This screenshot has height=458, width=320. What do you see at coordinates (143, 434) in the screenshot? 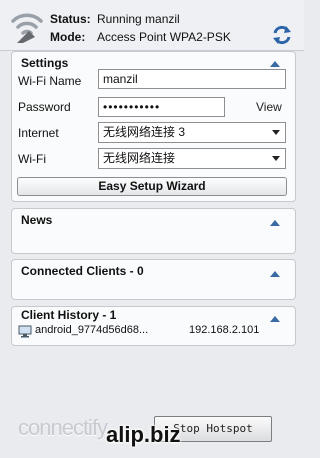
I see `watermark: alip.biz` at bounding box center [143, 434].